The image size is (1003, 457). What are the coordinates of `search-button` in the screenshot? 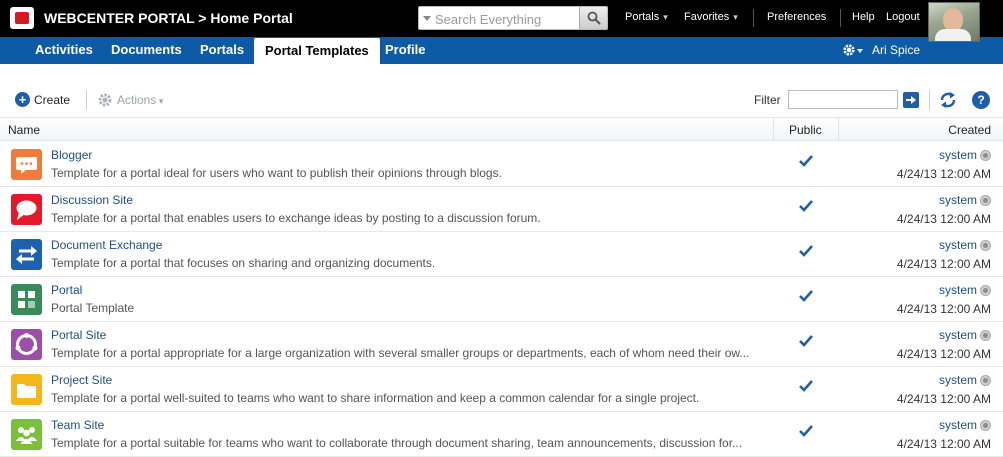 It's located at (593, 18).